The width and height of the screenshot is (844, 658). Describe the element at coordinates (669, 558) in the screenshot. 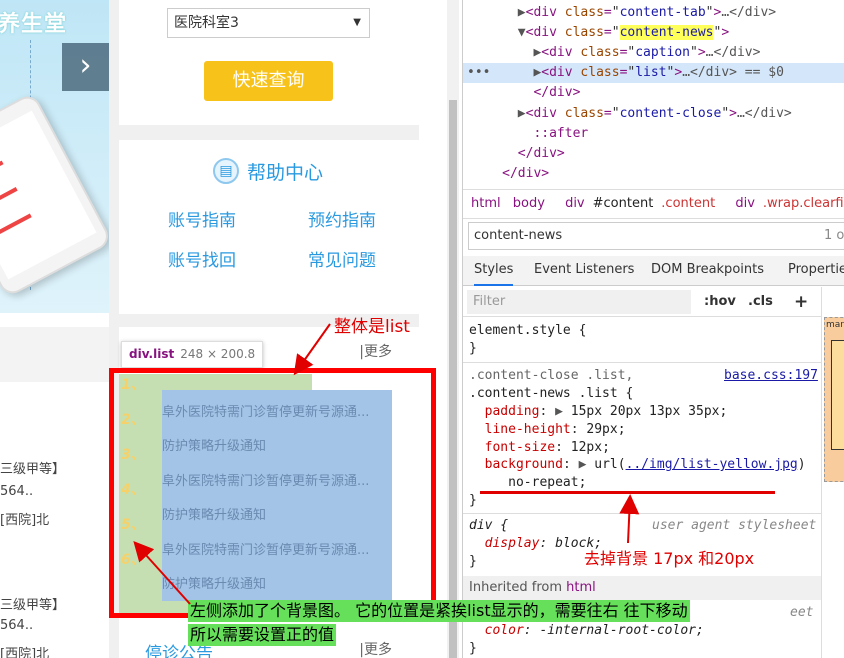

I see `annotation-remove-bg: 去掉背景 17px 和20px` at that location.